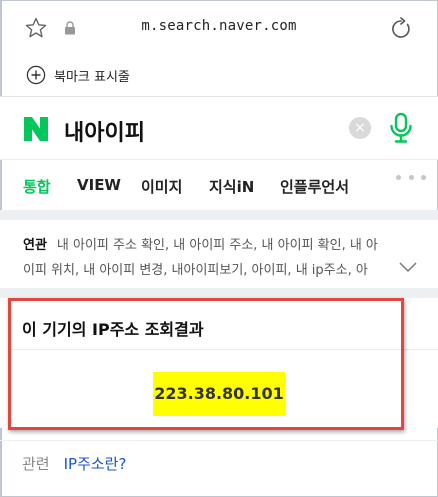 The image size is (438, 497). Describe the element at coordinates (401, 128) in the screenshot. I see `microphone-icon` at that location.